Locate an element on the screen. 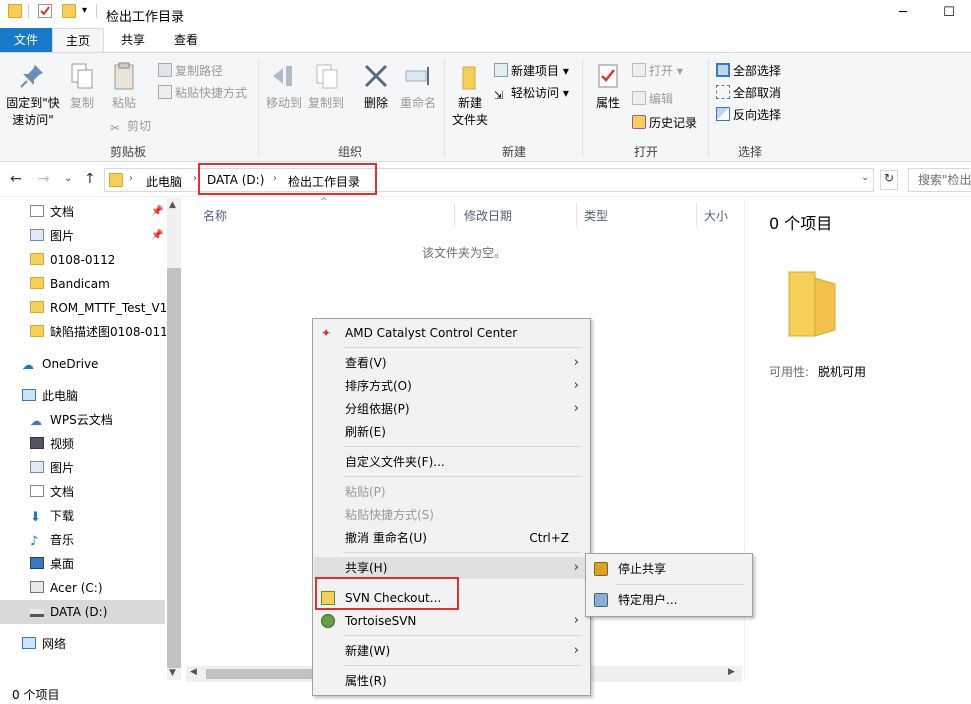 This screenshot has width=971, height=704. paste-button: 粘贴 is located at coordinates (124, 86).